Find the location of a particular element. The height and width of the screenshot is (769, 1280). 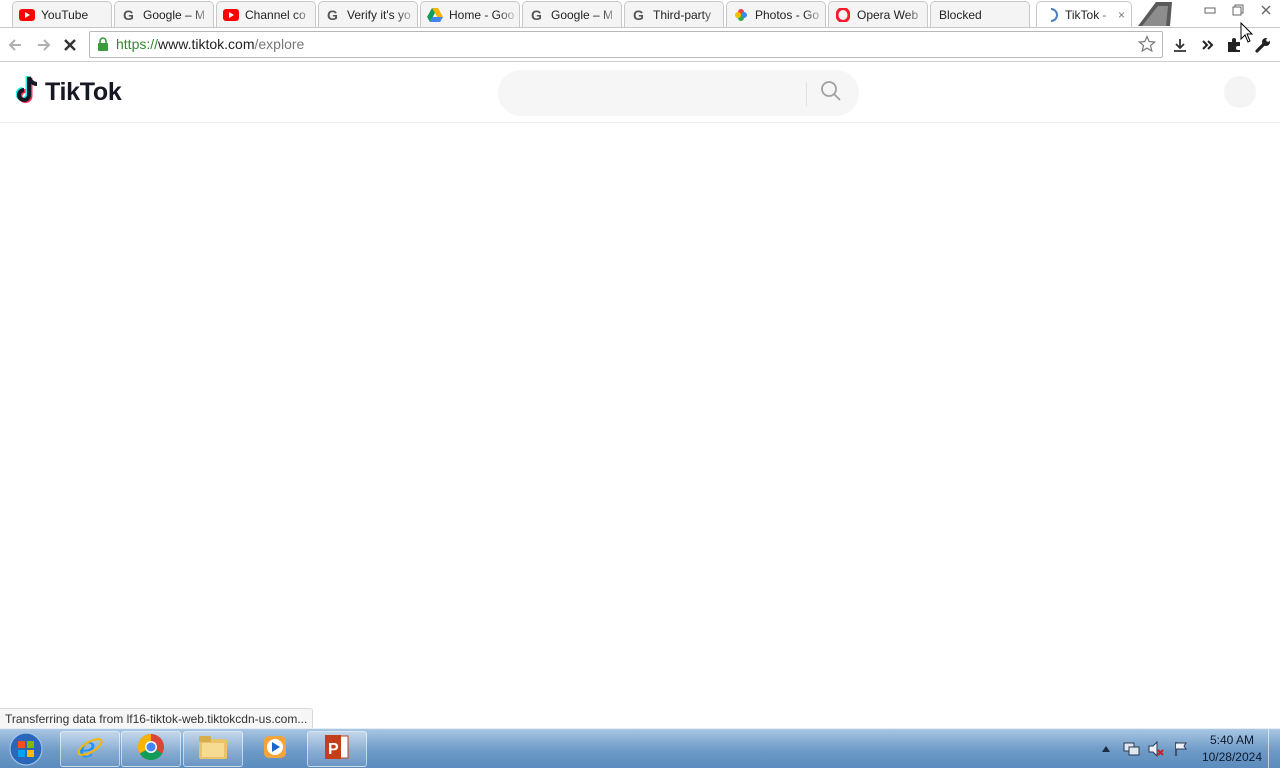

network-icon is located at coordinates (1131, 749).